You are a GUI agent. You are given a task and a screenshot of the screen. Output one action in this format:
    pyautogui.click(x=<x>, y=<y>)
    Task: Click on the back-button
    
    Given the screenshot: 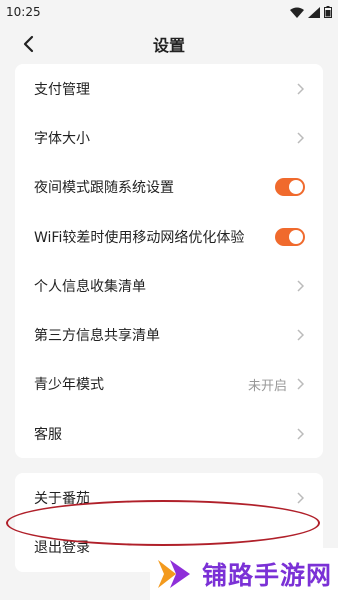 What is the action you would take?
    pyautogui.click(x=28, y=44)
    